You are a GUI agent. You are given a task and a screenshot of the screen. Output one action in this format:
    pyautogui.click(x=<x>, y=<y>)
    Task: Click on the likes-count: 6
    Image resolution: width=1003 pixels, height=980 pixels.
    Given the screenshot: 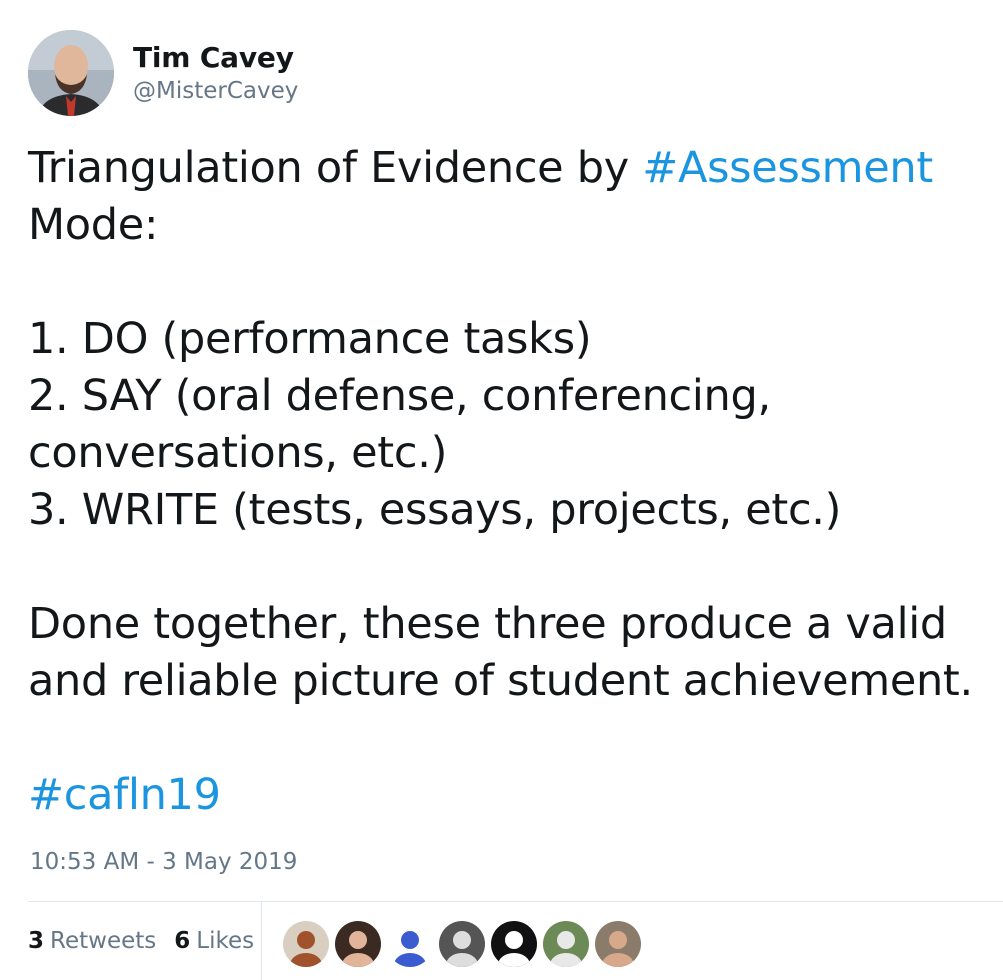 What is the action you would take?
    pyautogui.click(x=182, y=941)
    